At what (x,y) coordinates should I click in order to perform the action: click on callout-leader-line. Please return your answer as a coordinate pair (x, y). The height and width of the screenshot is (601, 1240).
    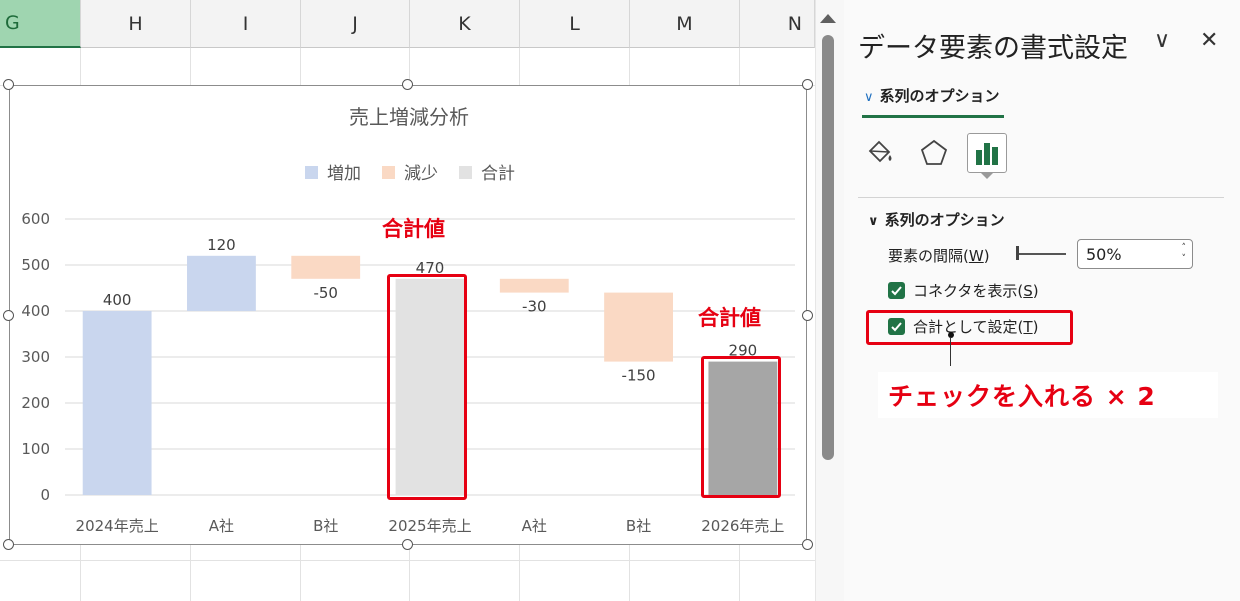
    Looking at the image, I should click on (950, 352).